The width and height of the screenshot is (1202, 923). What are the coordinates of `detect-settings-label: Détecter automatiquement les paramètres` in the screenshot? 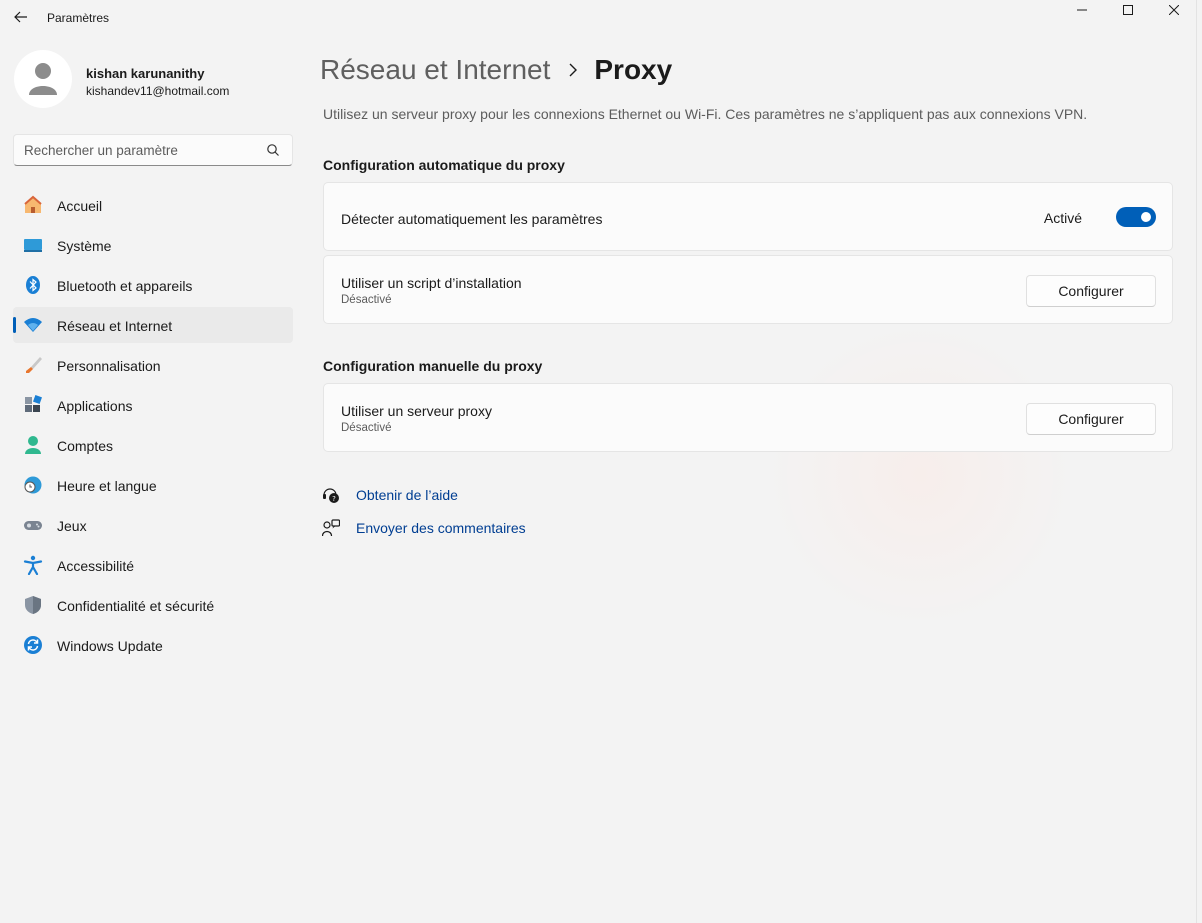 It's located at (472, 219).